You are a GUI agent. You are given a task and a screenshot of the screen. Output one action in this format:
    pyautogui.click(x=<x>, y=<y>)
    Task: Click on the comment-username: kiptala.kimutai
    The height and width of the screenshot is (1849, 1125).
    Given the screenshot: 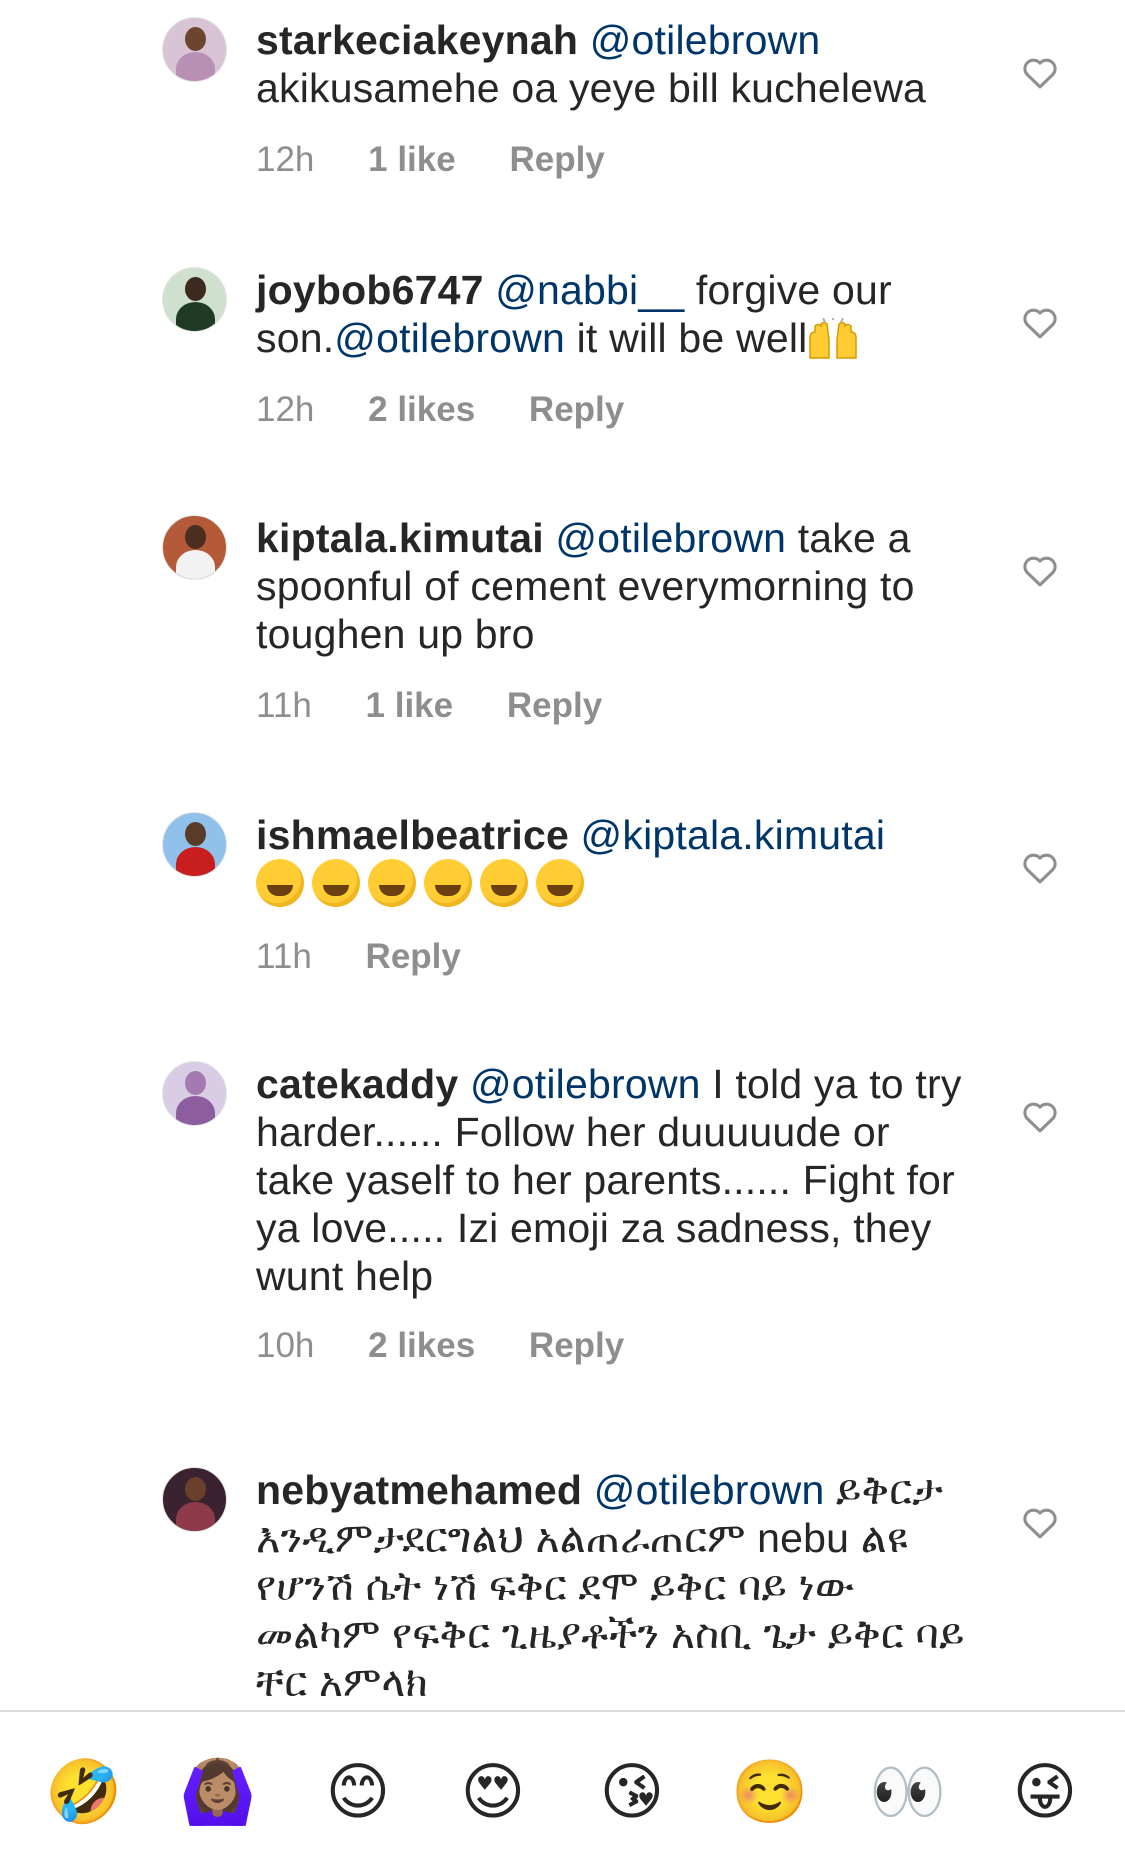 What is the action you would take?
    pyautogui.click(x=400, y=538)
    